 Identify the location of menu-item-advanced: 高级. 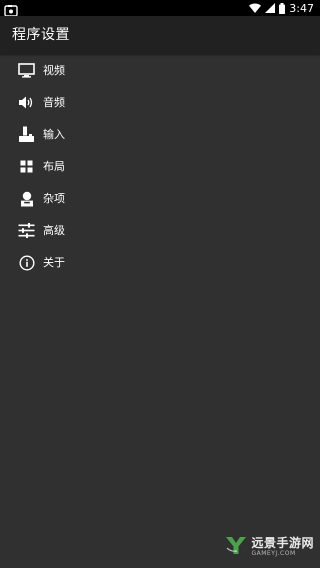
(160, 230).